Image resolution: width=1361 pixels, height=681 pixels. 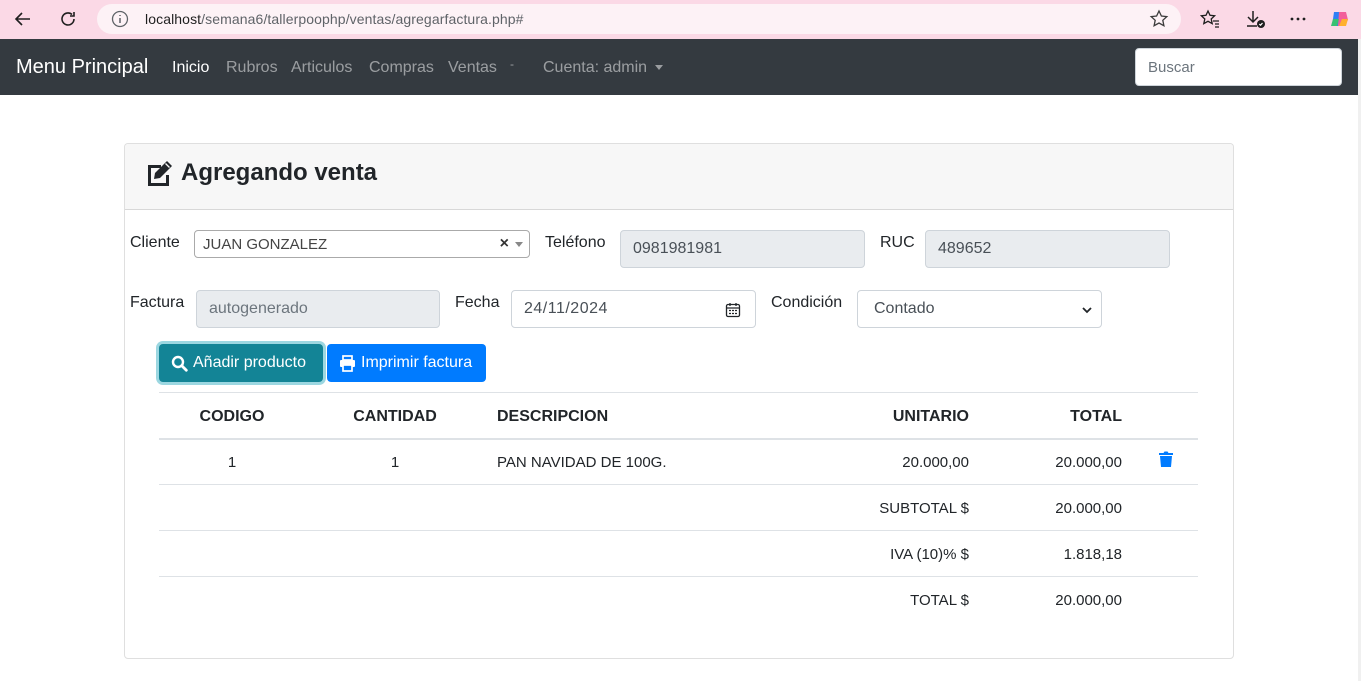 I want to click on url-host: localhost, so click(x=173, y=19).